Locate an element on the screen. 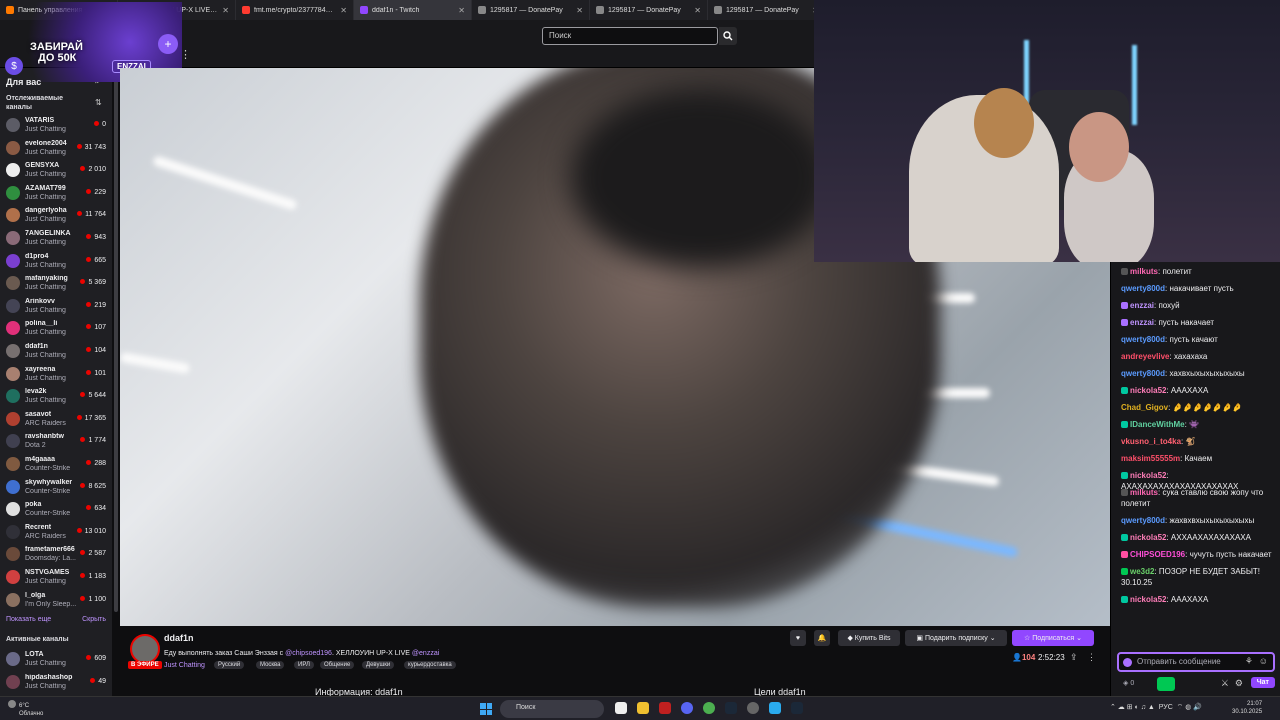  stream-tag: курьердоставка is located at coordinates (430, 665).